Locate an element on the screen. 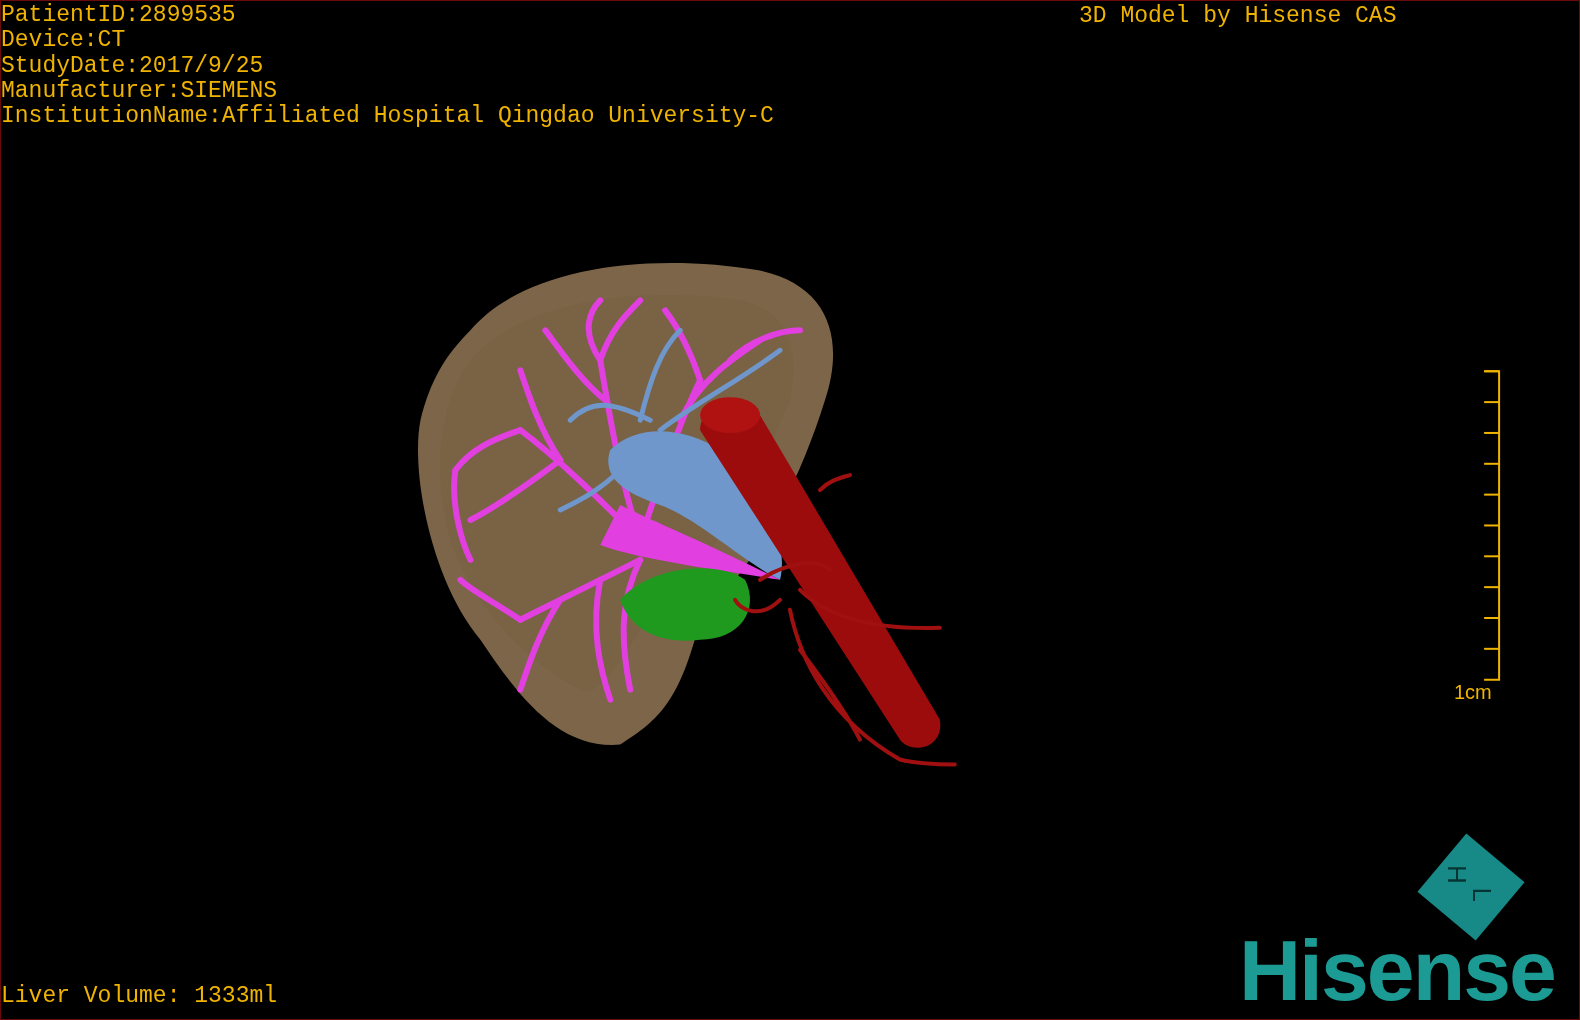  patient-info-text: InstitutionName:Affiliated Hospital Qingdao University-C is located at coordinates (387, 117).